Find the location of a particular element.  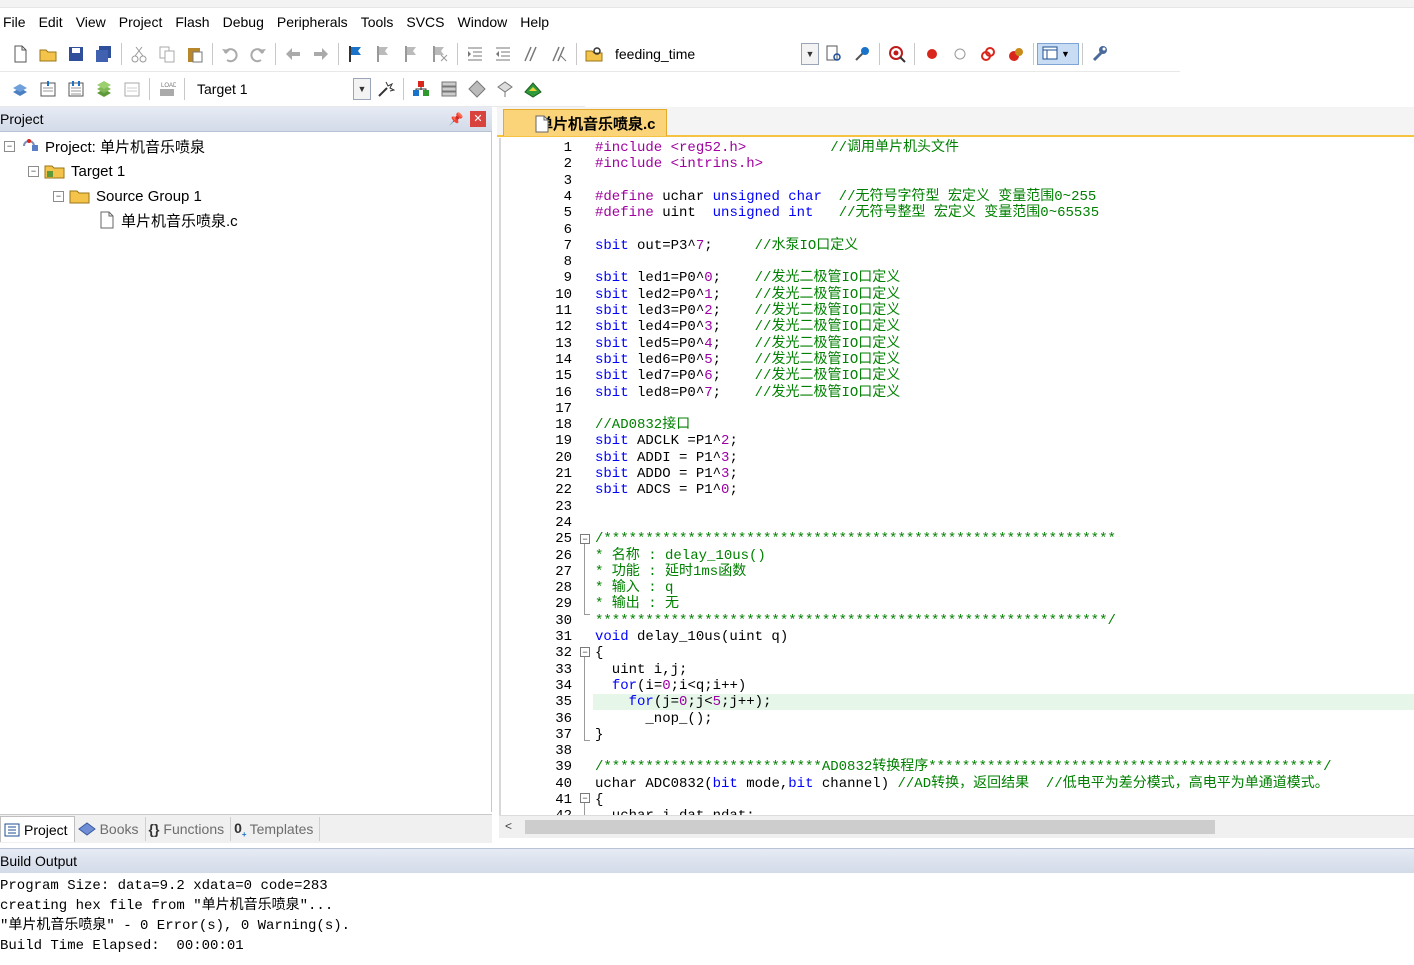

tab-project: Project is located at coordinates (37, 829).